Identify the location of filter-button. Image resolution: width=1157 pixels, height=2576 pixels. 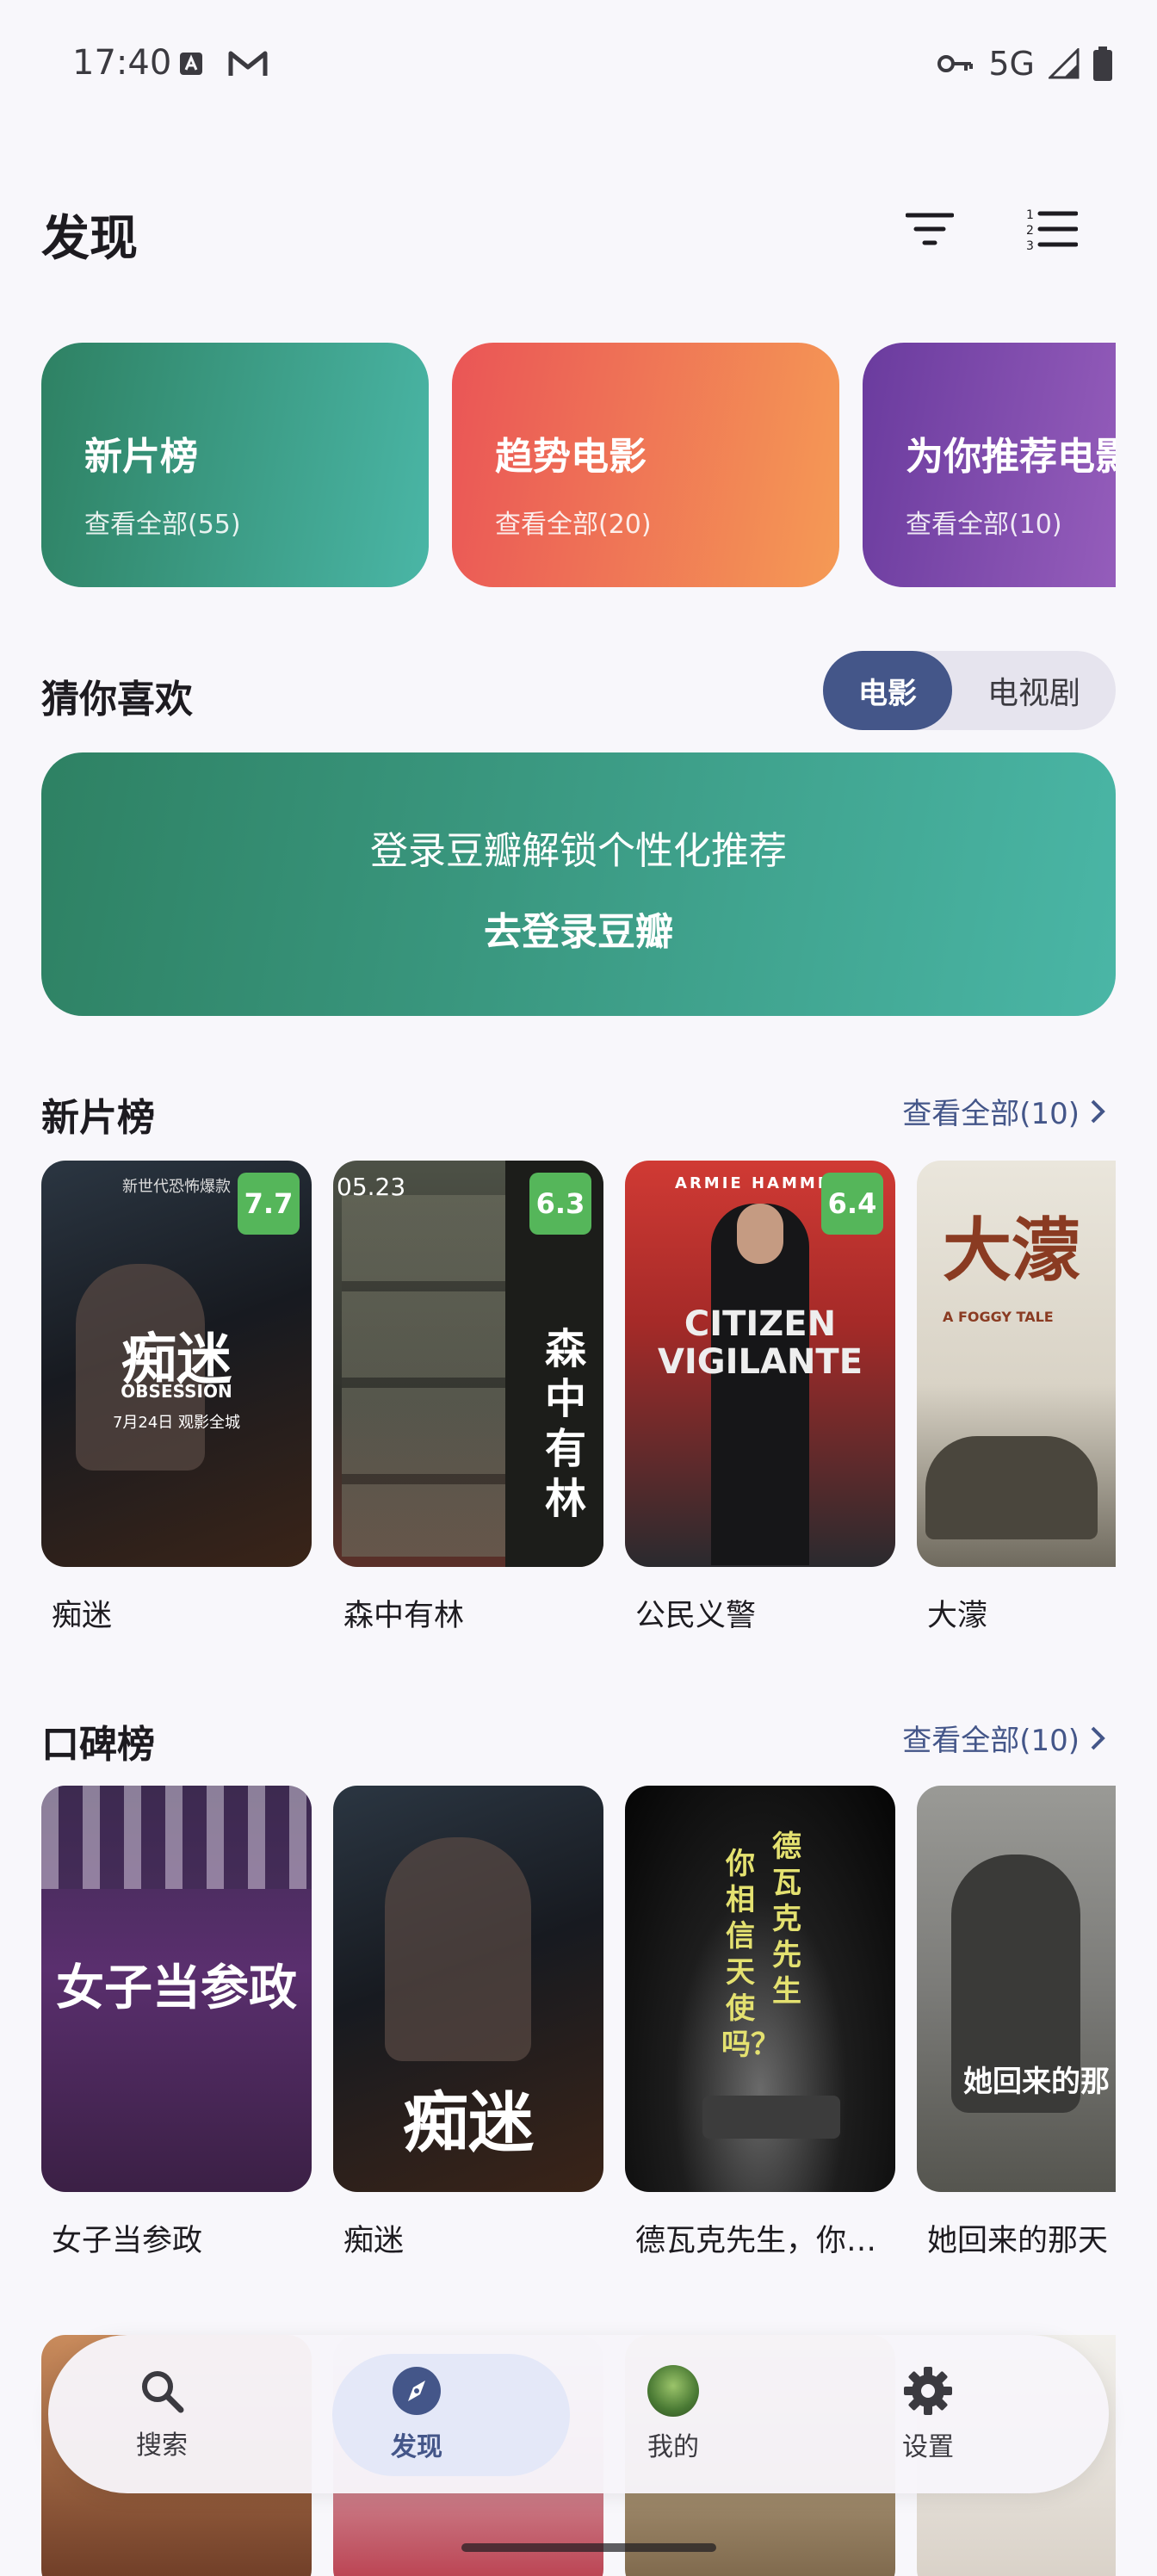
(929, 229).